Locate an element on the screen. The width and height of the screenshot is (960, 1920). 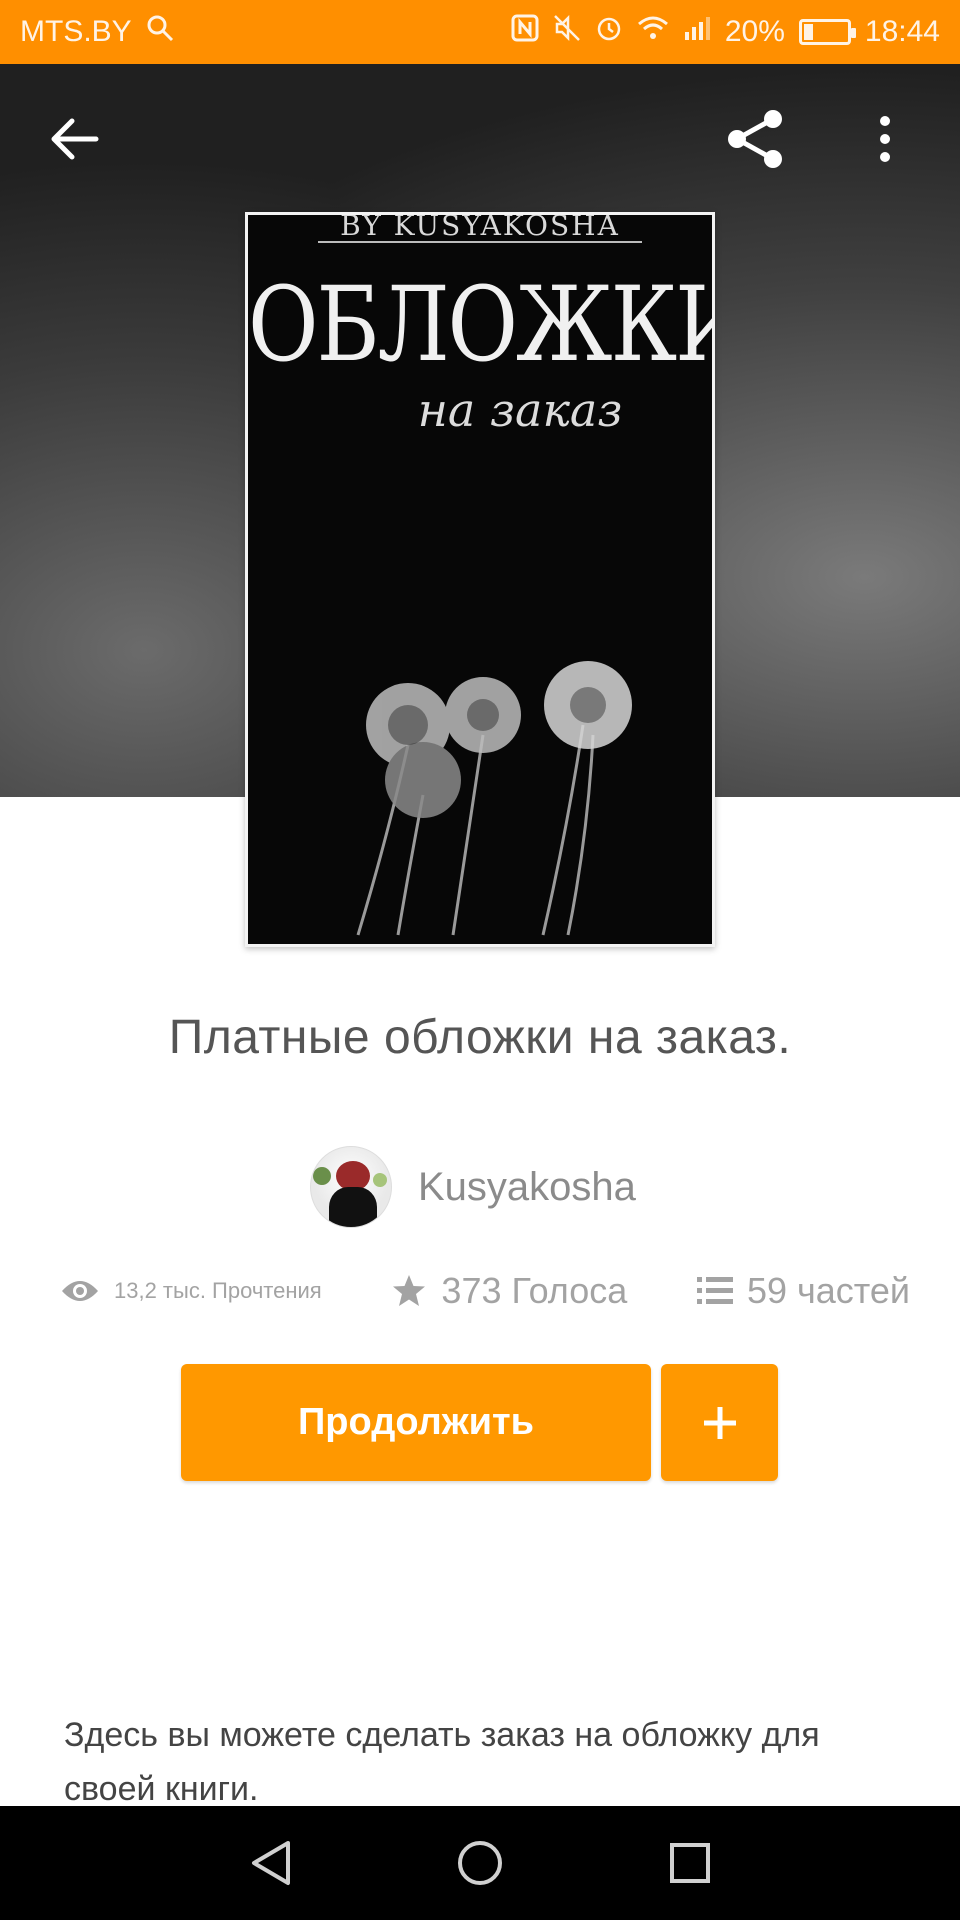
system-nav-bar is located at coordinates (480, 1863).